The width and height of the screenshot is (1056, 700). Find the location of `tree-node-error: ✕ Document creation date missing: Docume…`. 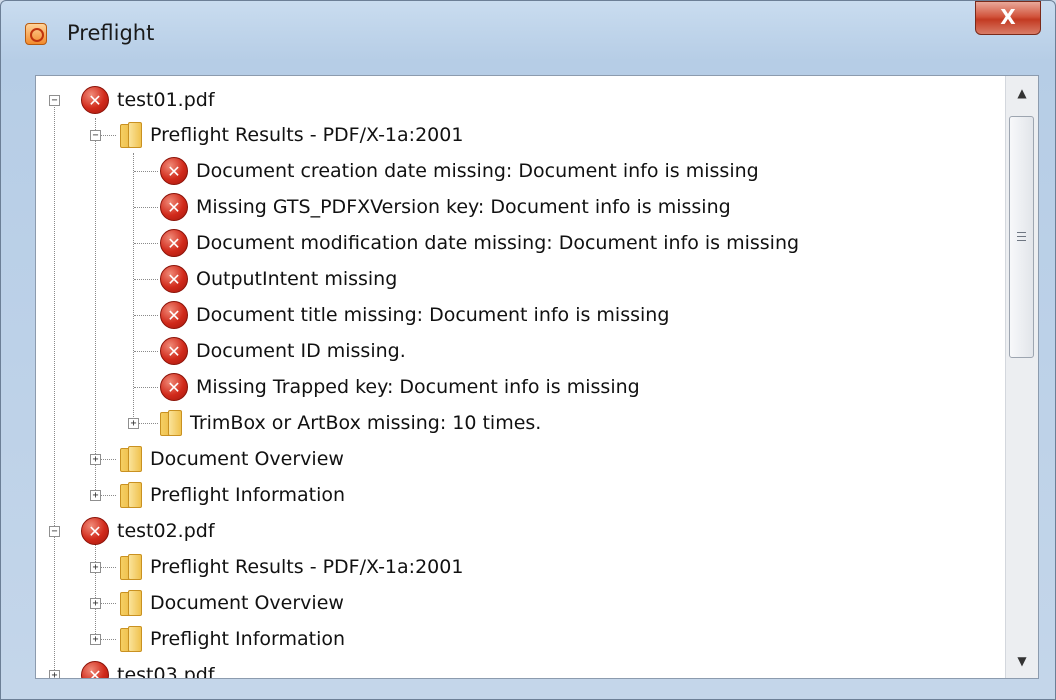

tree-node-error: ✕ Document creation date missing: Docume… is located at coordinates (459, 171).